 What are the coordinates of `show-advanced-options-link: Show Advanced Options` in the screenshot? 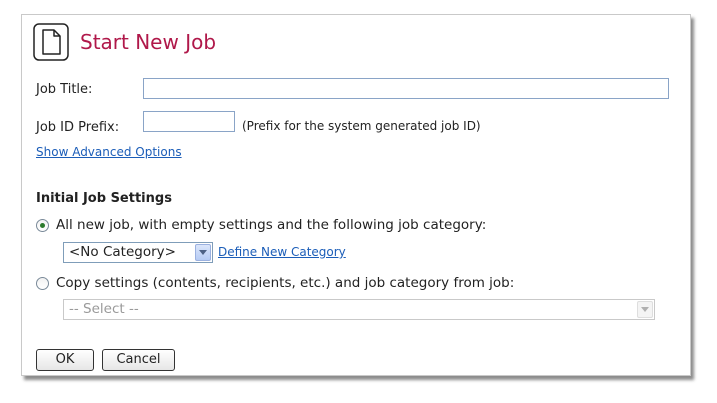 It's located at (109, 152).